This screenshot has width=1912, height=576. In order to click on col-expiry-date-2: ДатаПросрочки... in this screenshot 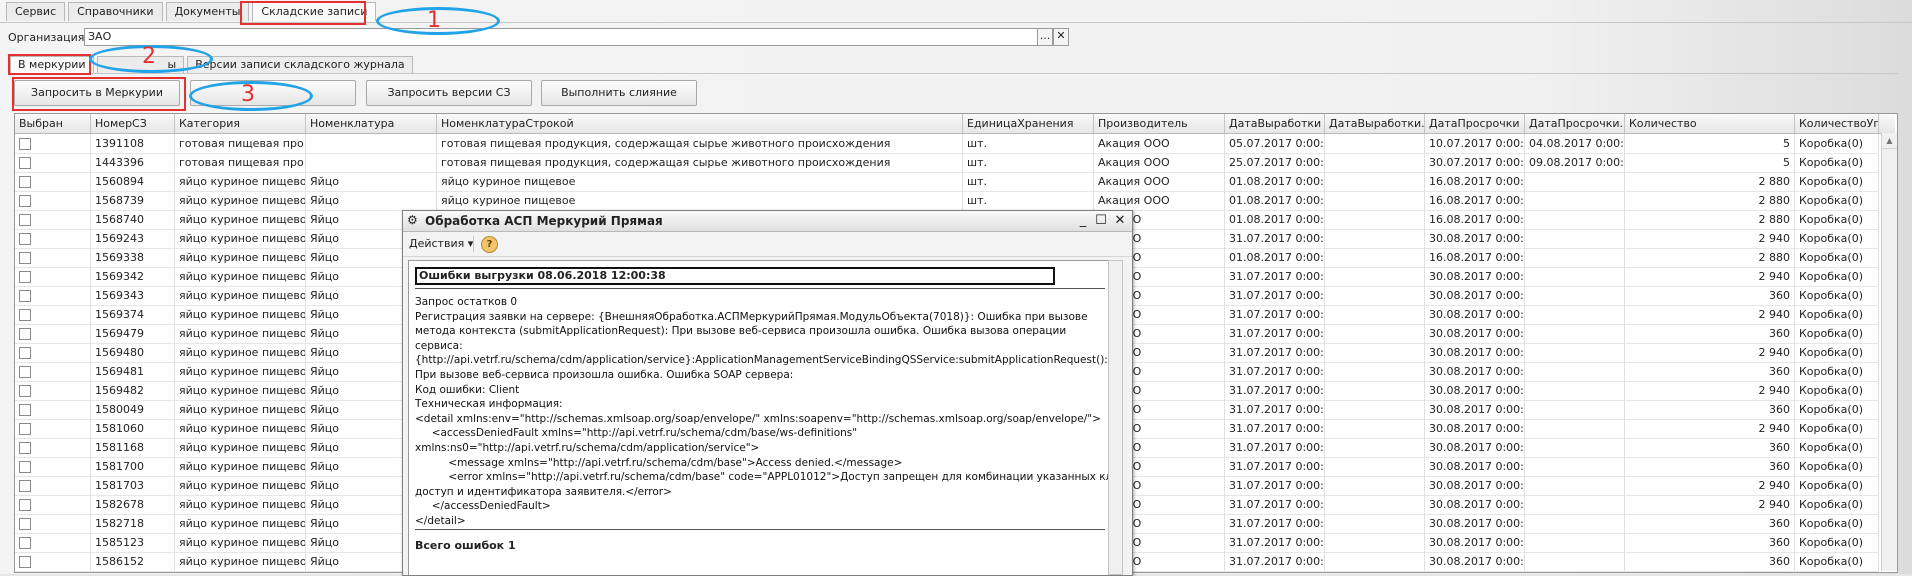, I will do `click(1575, 123)`.